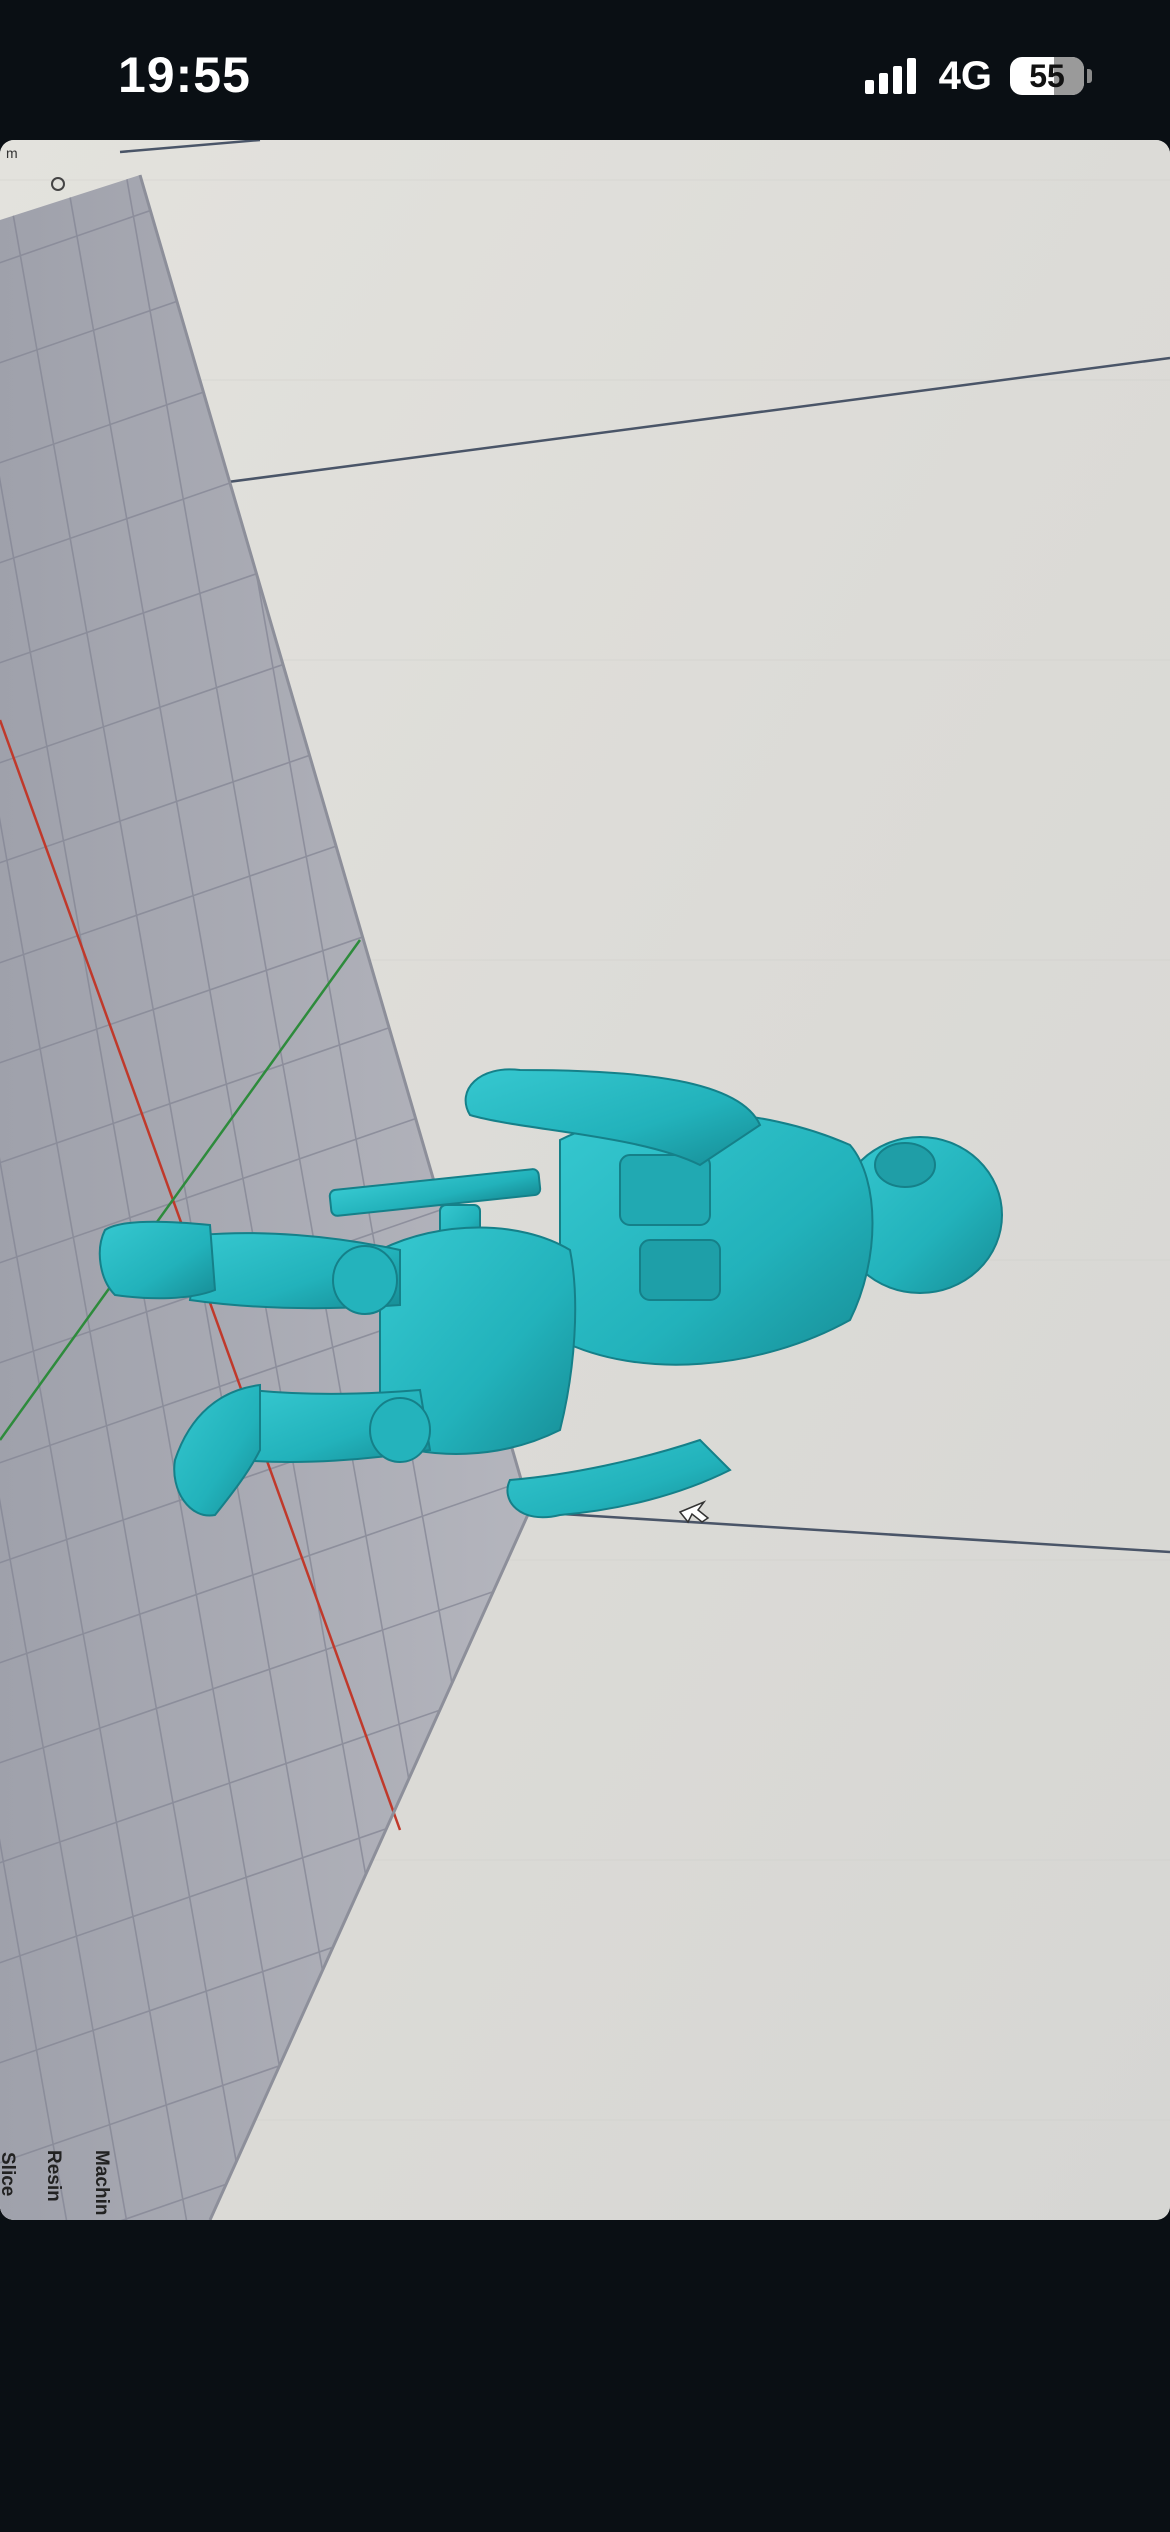 The image size is (1170, 2532). Describe the element at coordinates (585, 2376) in the screenshot. I see `bottom-letterbox` at that location.